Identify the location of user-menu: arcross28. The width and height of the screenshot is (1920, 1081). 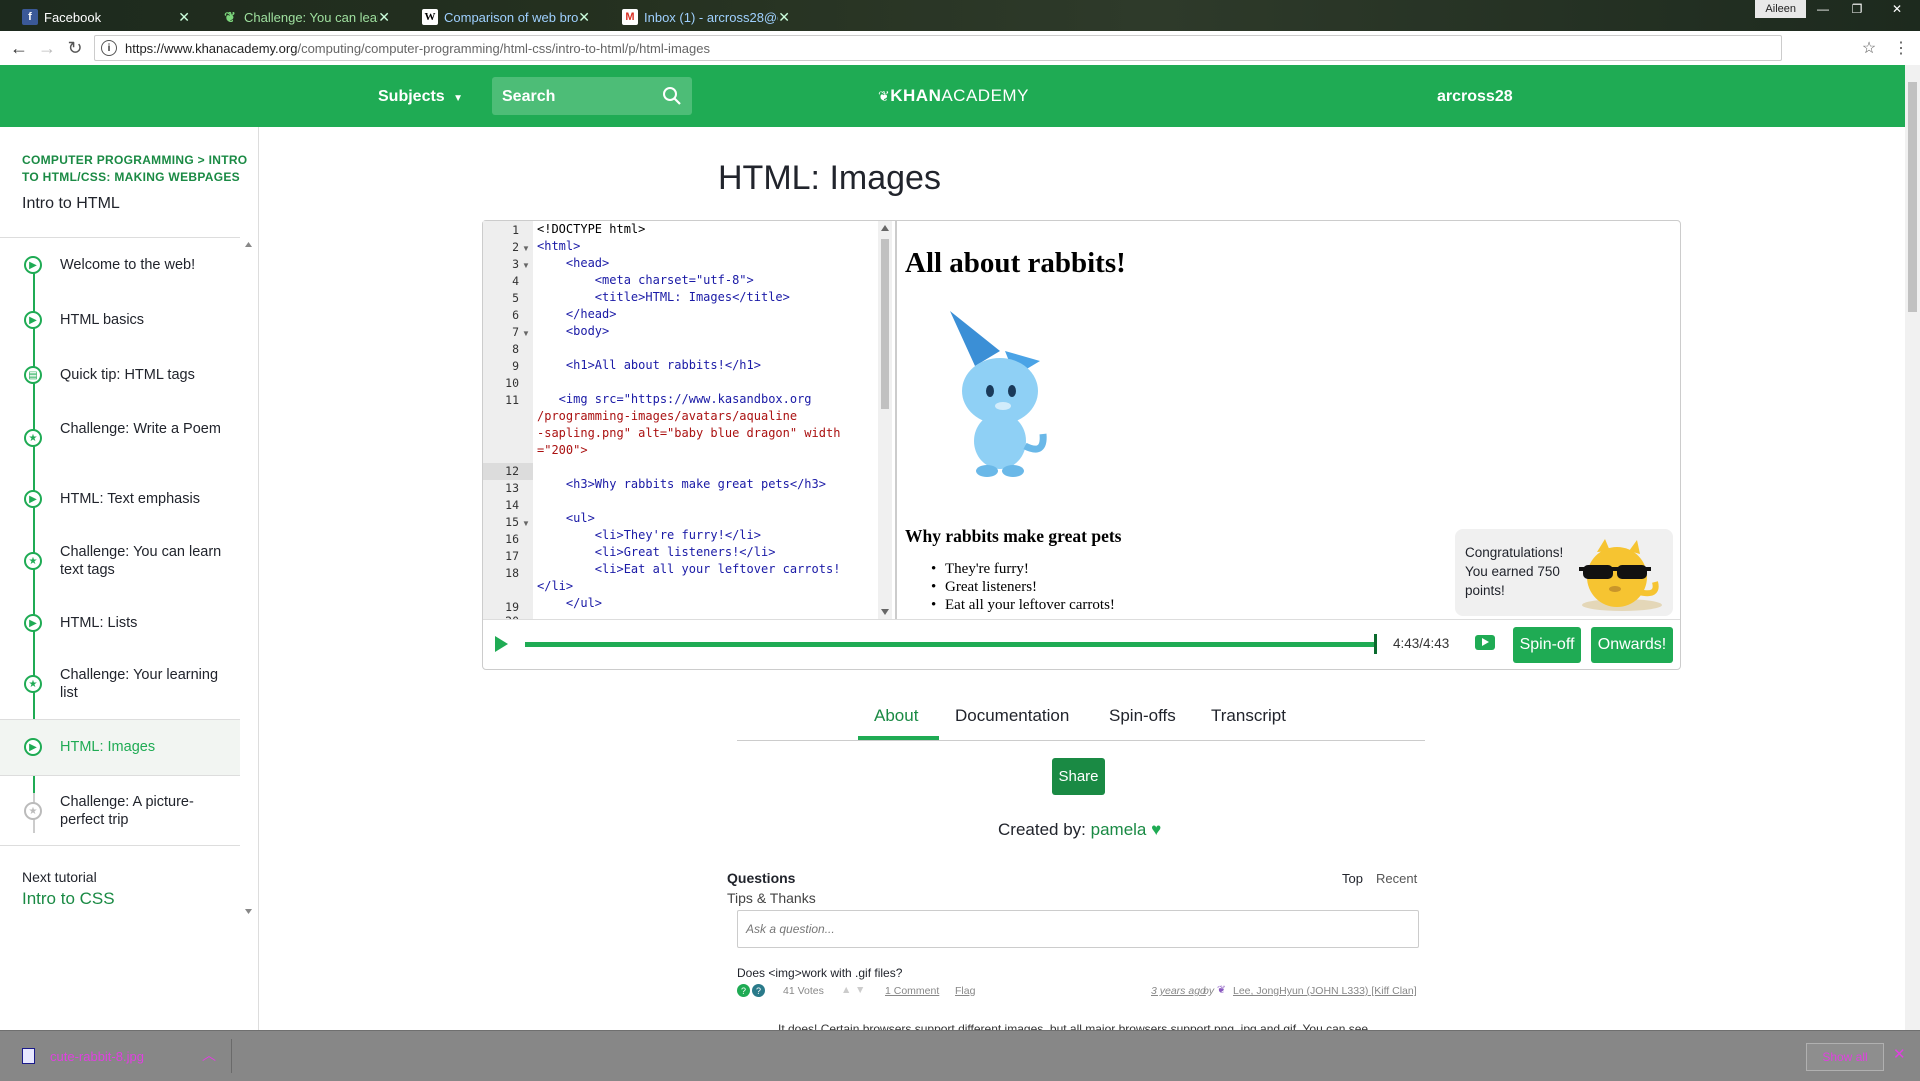
(1475, 97).